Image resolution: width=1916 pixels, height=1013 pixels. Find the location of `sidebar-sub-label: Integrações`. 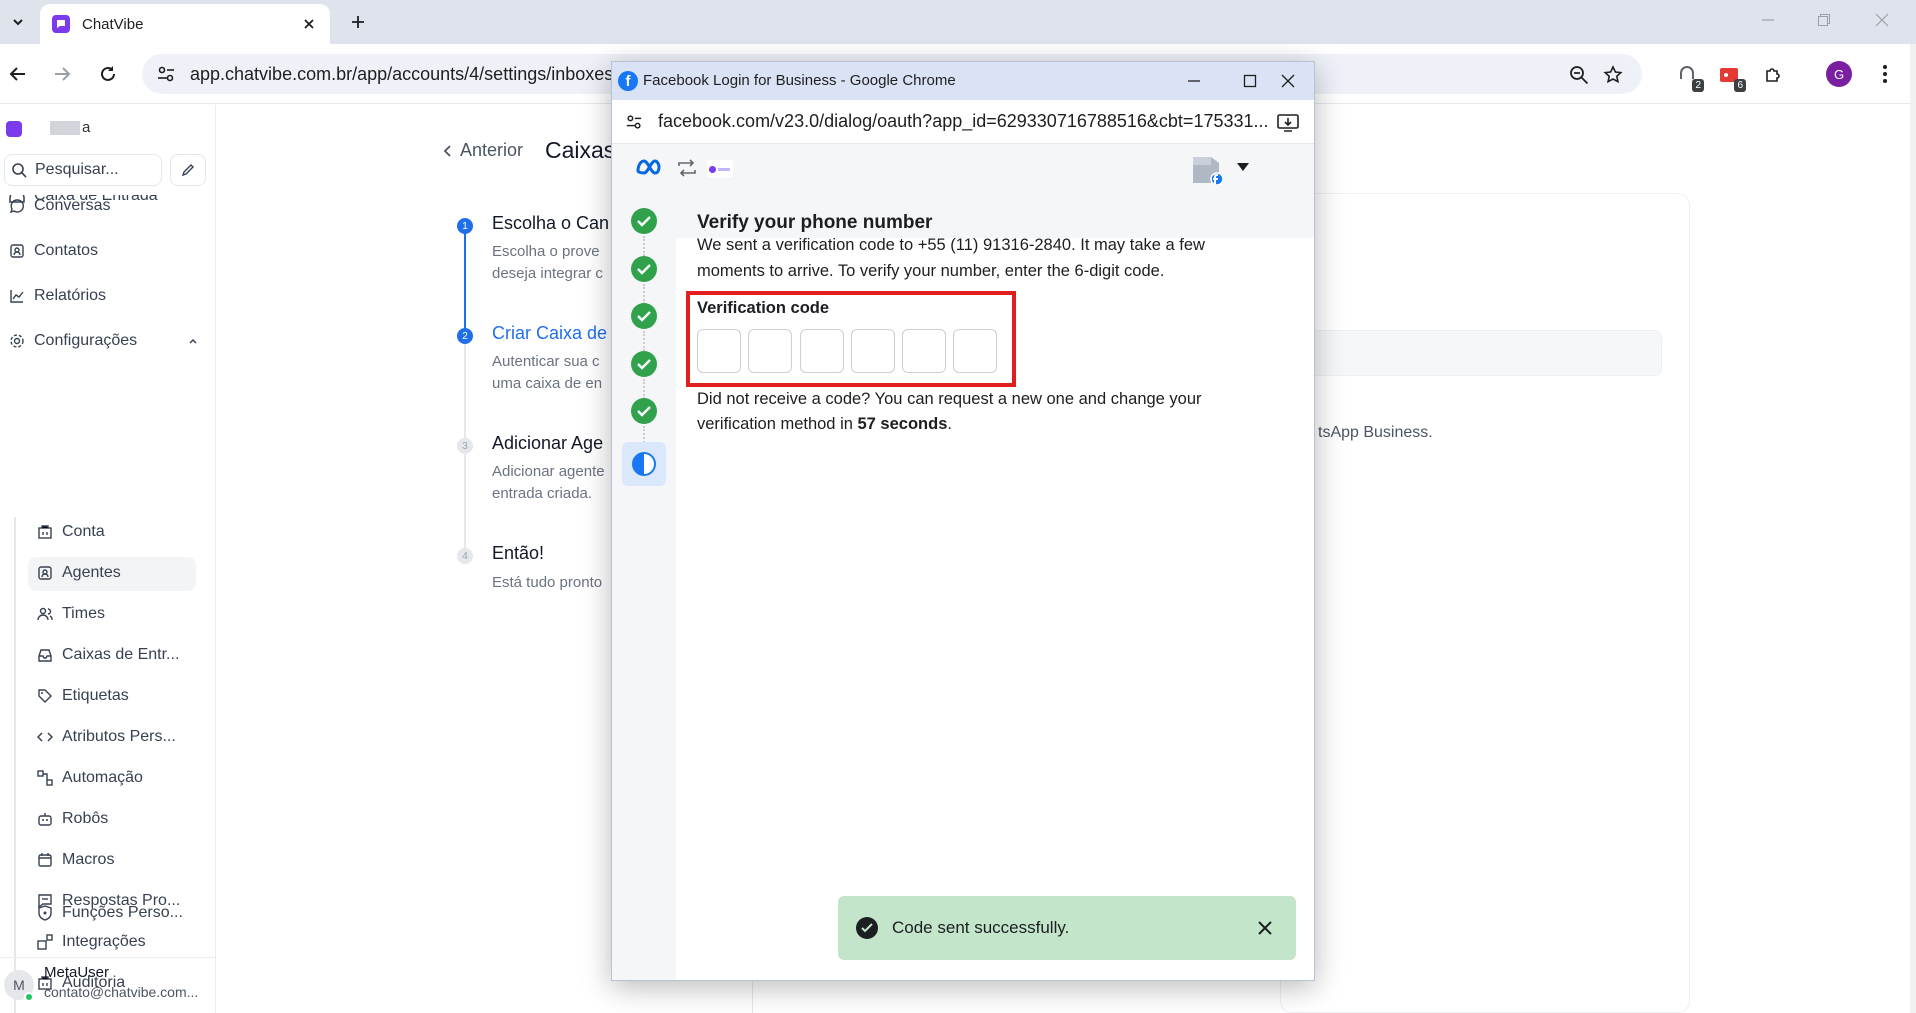

sidebar-sub-label: Integrações is located at coordinates (104, 941).